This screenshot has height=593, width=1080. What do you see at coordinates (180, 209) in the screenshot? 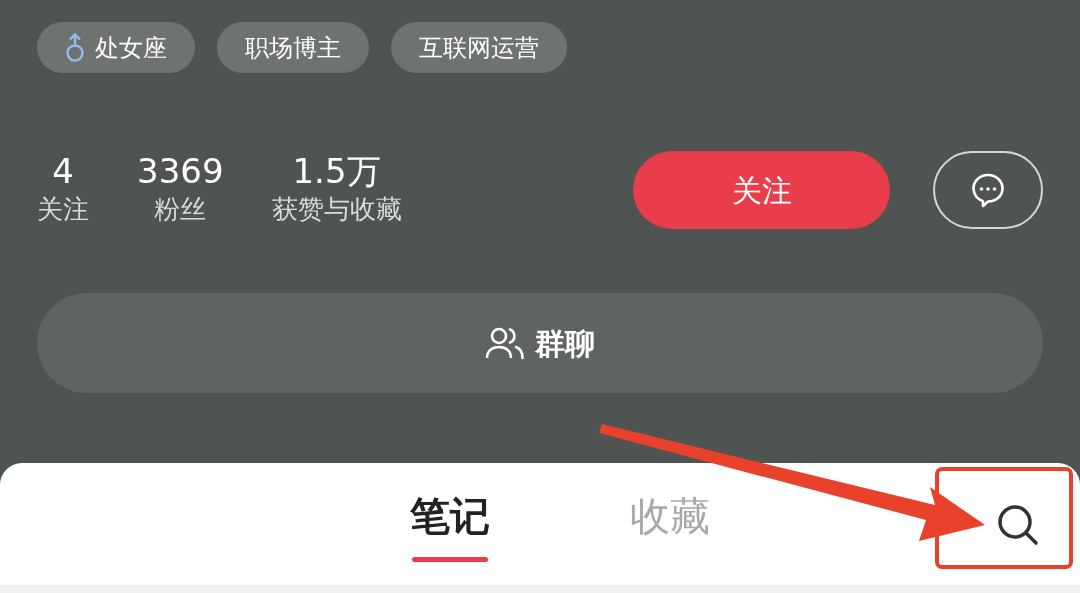
I see `stat-label: 粉丝` at bounding box center [180, 209].